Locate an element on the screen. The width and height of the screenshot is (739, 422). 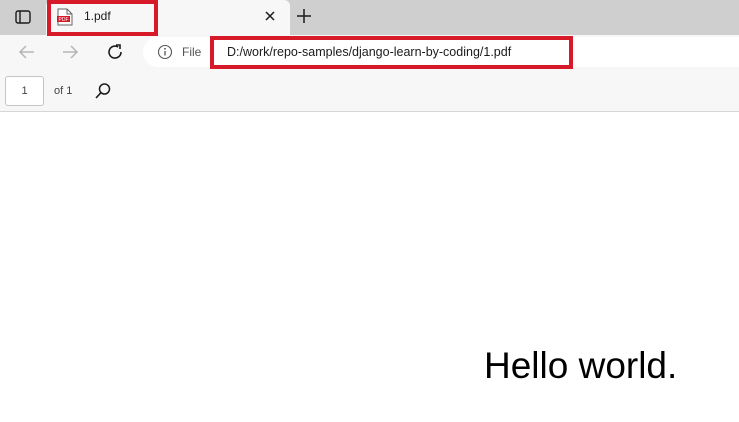
arrow-right-icon is located at coordinates (70, 52).